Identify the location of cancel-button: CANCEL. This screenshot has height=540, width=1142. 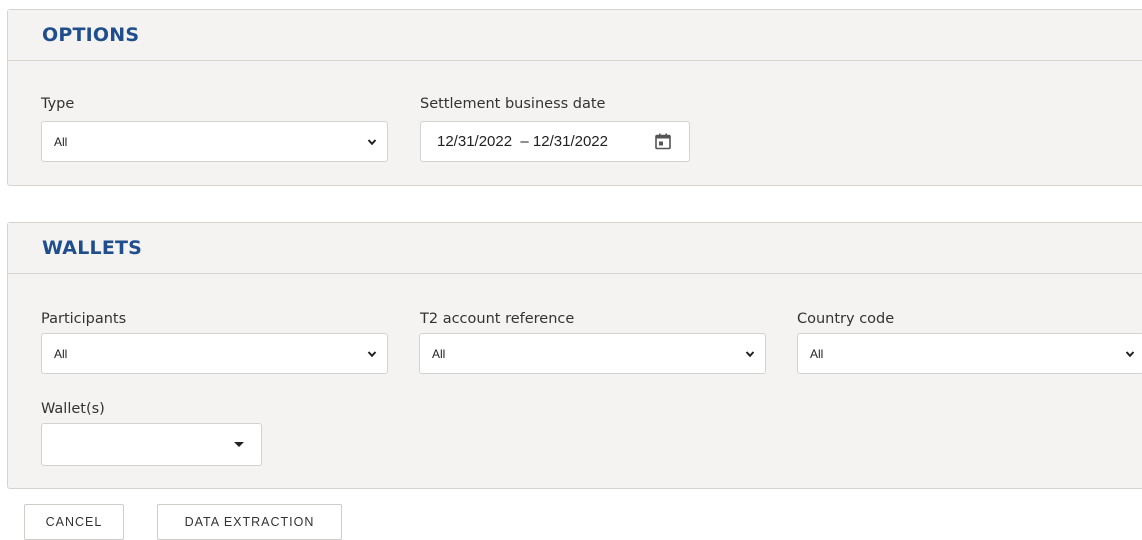
(74, 522).